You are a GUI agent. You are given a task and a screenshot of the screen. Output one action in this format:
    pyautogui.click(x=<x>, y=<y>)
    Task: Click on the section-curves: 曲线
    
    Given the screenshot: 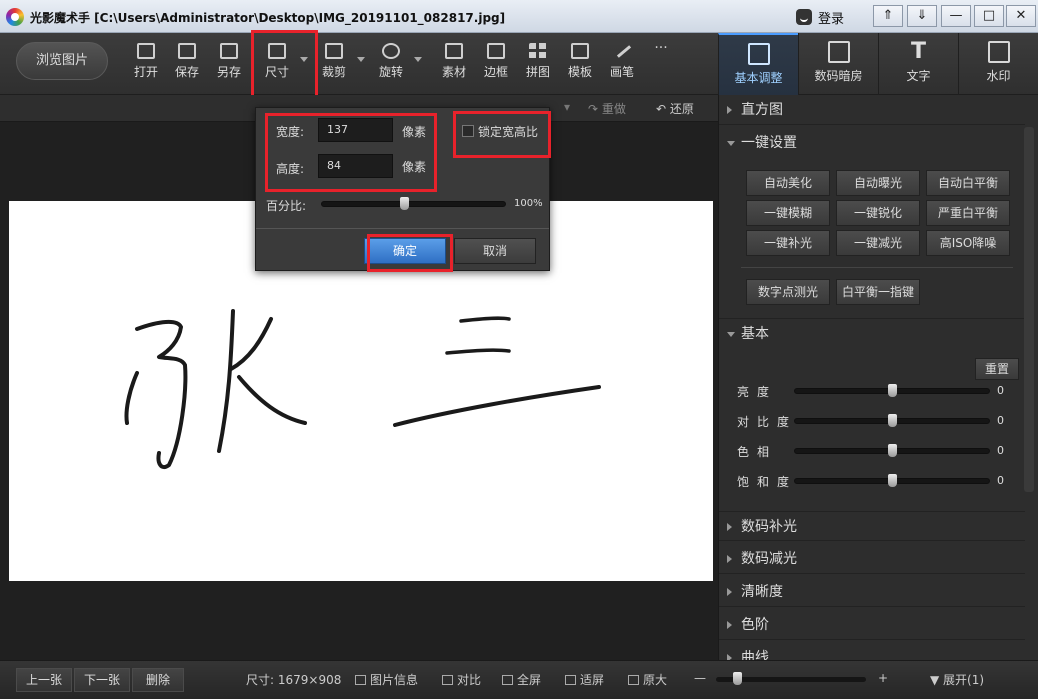 What is the action you would take?
    pyautogui.click(x=872, y=651)
    